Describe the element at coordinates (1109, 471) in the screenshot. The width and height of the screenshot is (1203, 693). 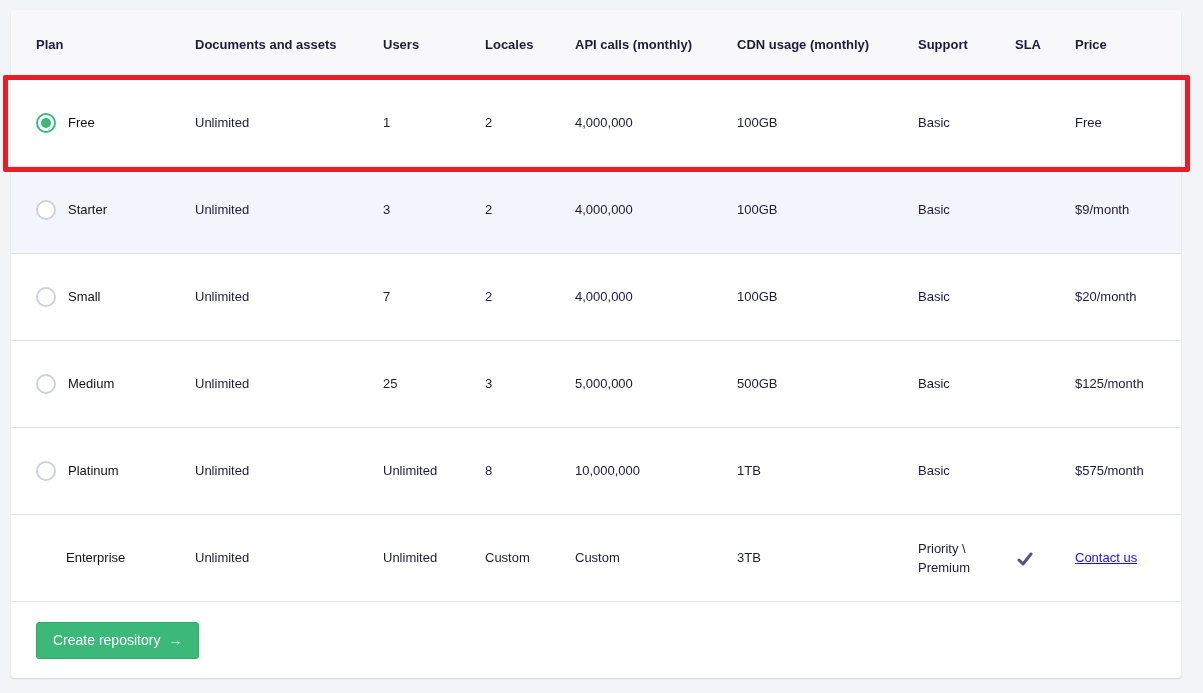
I see `price-cell: $575/month` at that location.